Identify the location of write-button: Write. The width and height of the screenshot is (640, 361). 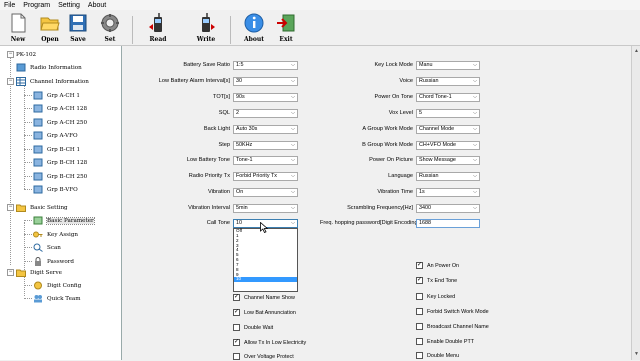
(206, 29).